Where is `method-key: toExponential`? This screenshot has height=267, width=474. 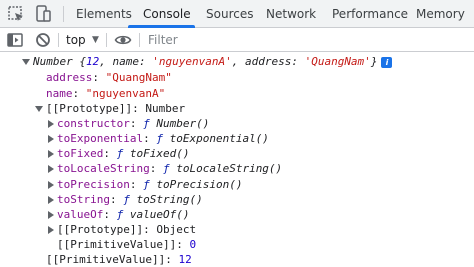 method-key: toExponential is located at coordinates (100, 138).